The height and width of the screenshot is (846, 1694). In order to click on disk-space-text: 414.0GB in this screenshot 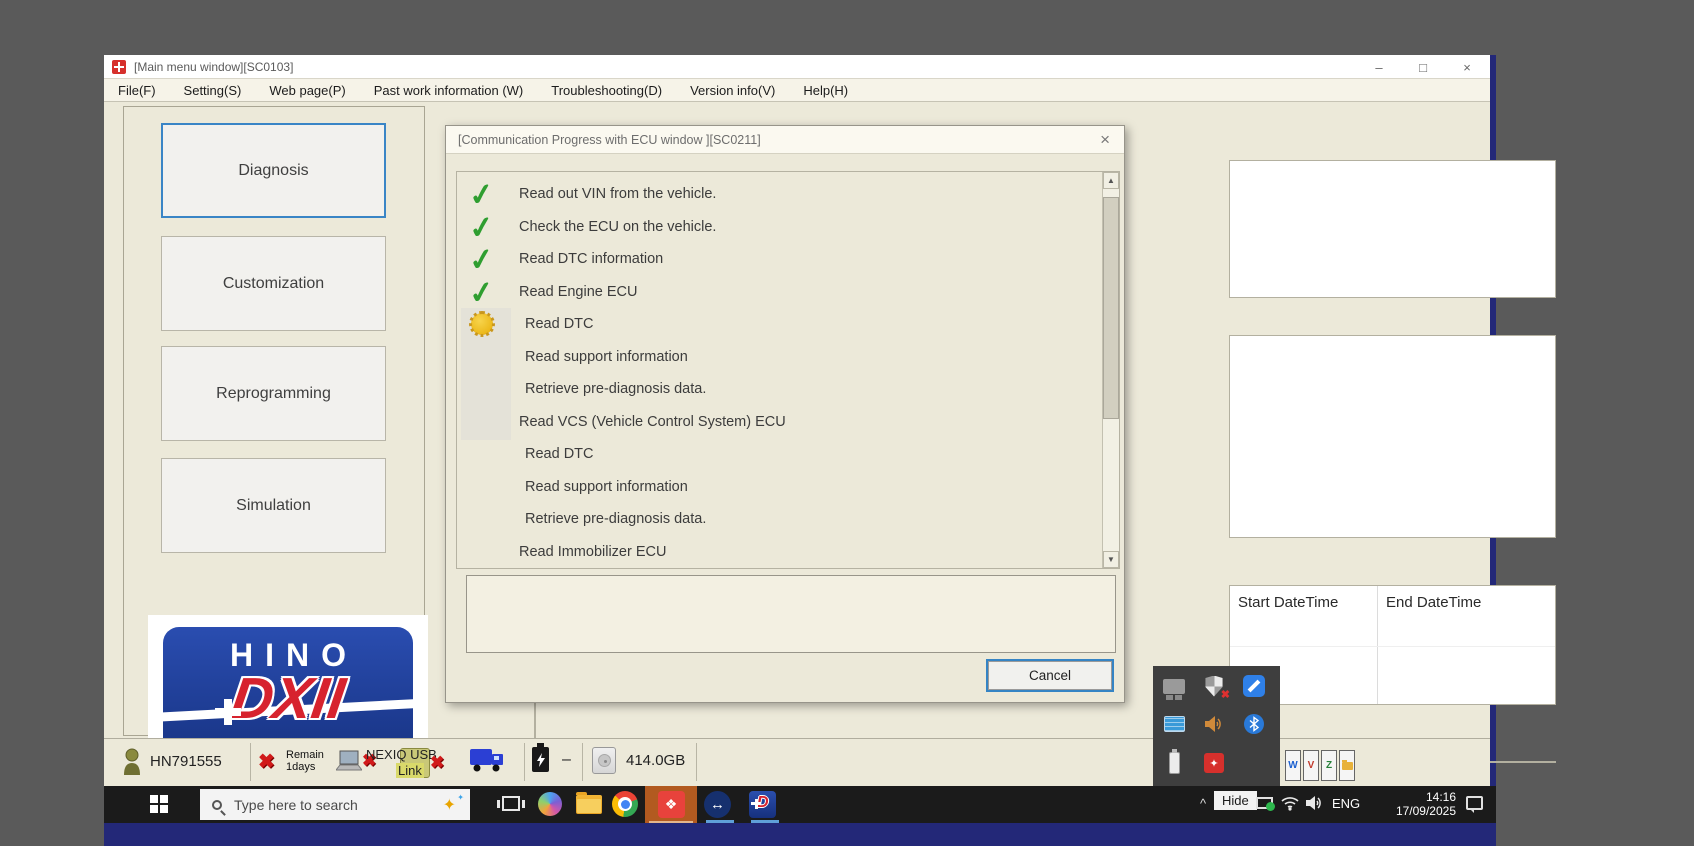, I will do `click(656, 760)`.